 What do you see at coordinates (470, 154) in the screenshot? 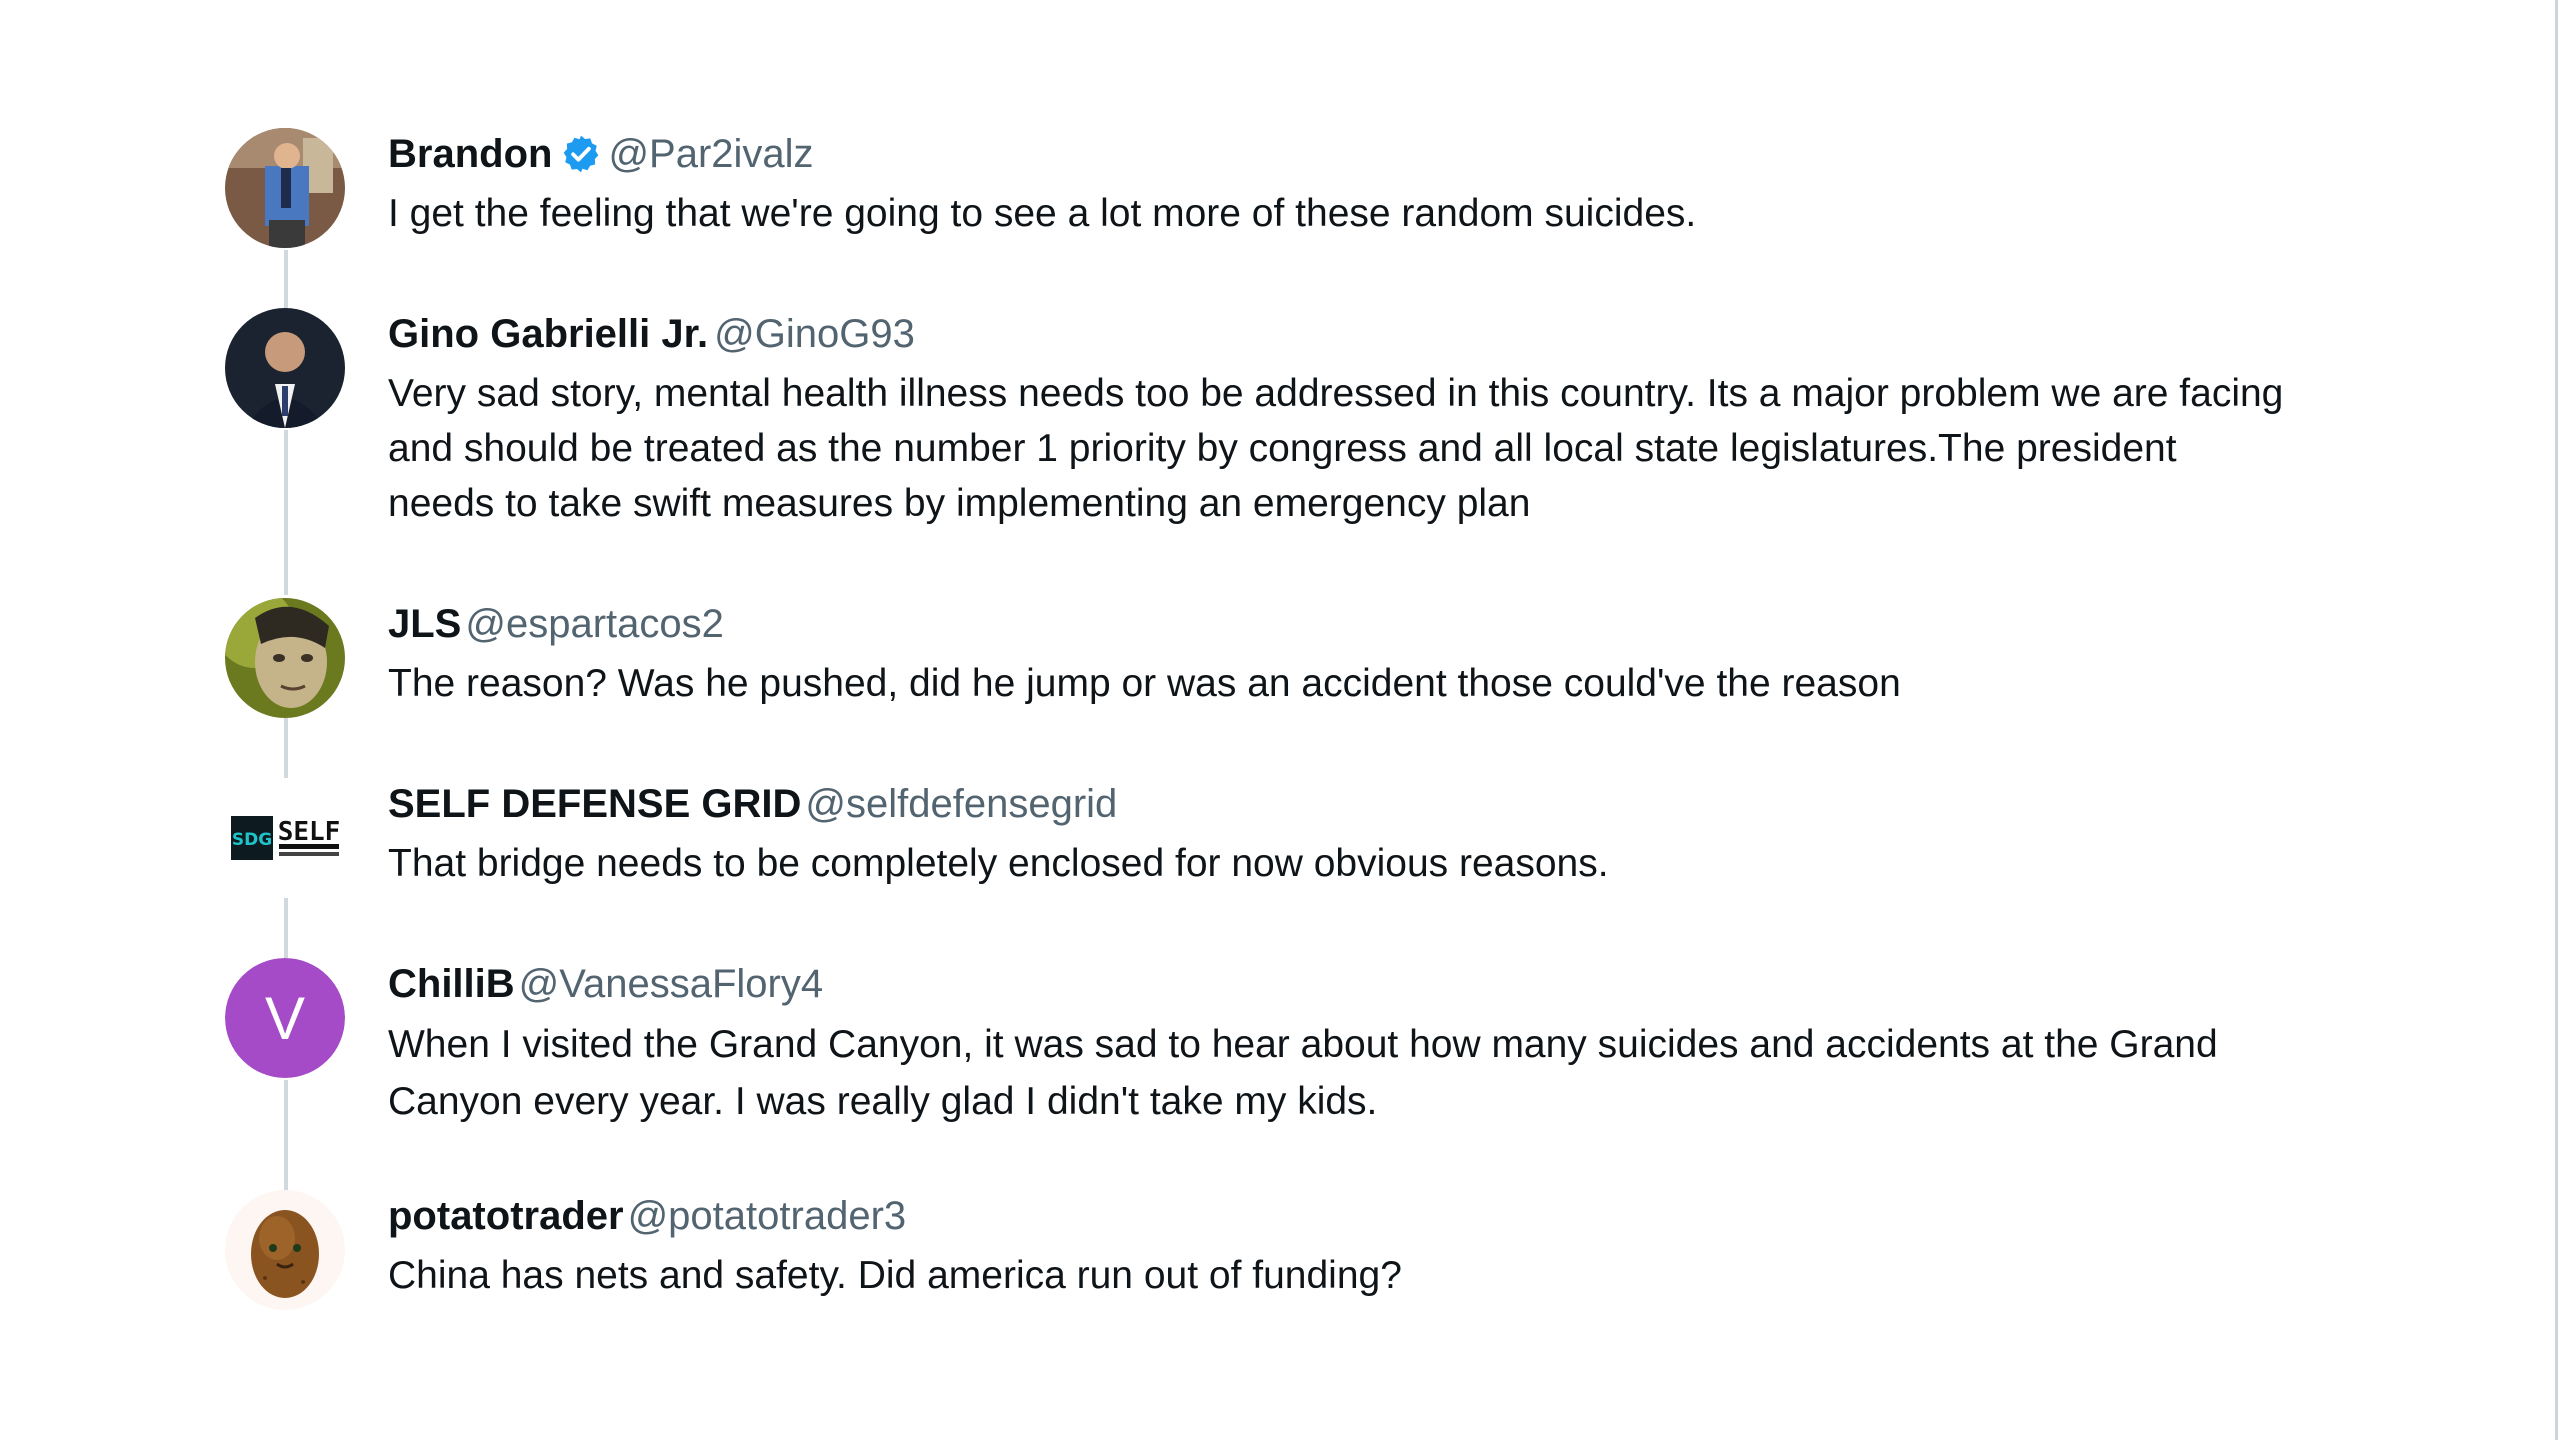
I see `display-name: Brandon` at bounding box center [470, 154].